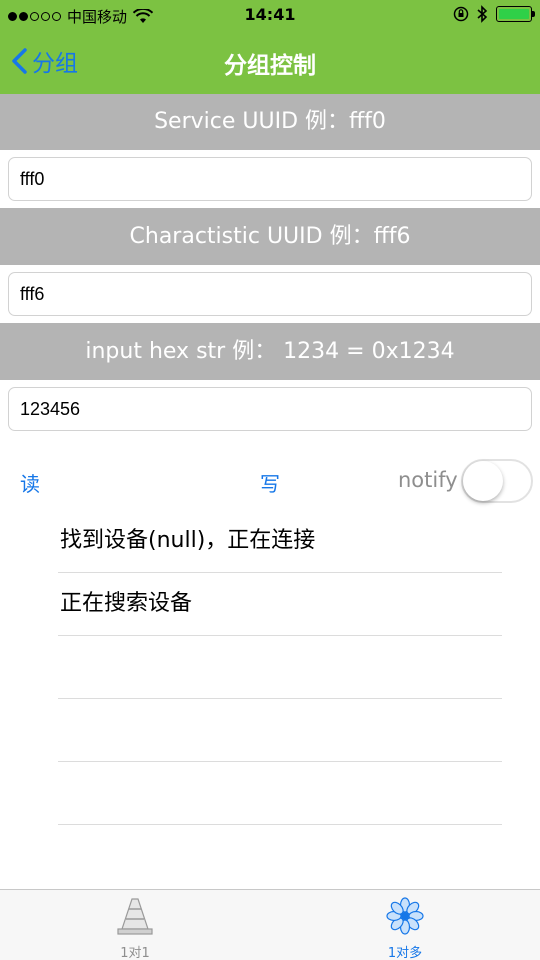 The width and height of the screenshot is (540, 960). Describe the element at coordinates (428, 480) in the screenshot. I see `notify-label: notify` at that location.